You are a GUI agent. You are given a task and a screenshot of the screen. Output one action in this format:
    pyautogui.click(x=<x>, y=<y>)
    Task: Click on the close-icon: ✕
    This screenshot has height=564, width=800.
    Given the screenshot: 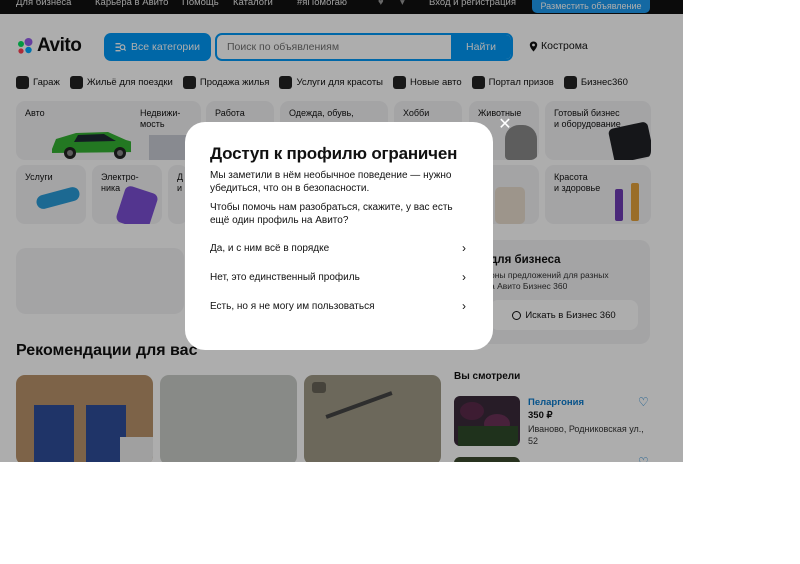 What is the action you would take?
    pyautogui.click(x=505, y=125)
    